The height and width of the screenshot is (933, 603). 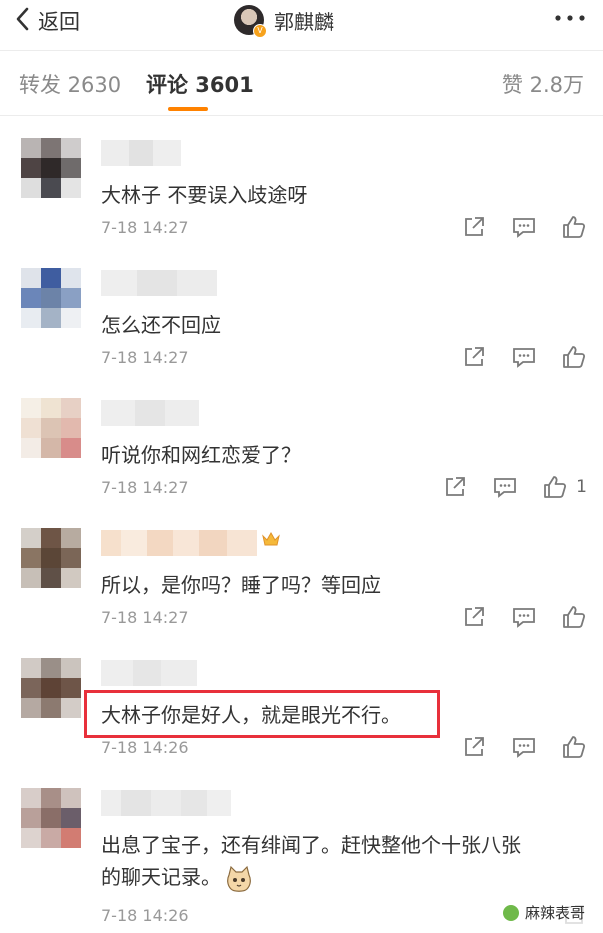 I want to click on comment-text-line-2: 的聊天记录。, so click(x=177, y=877).